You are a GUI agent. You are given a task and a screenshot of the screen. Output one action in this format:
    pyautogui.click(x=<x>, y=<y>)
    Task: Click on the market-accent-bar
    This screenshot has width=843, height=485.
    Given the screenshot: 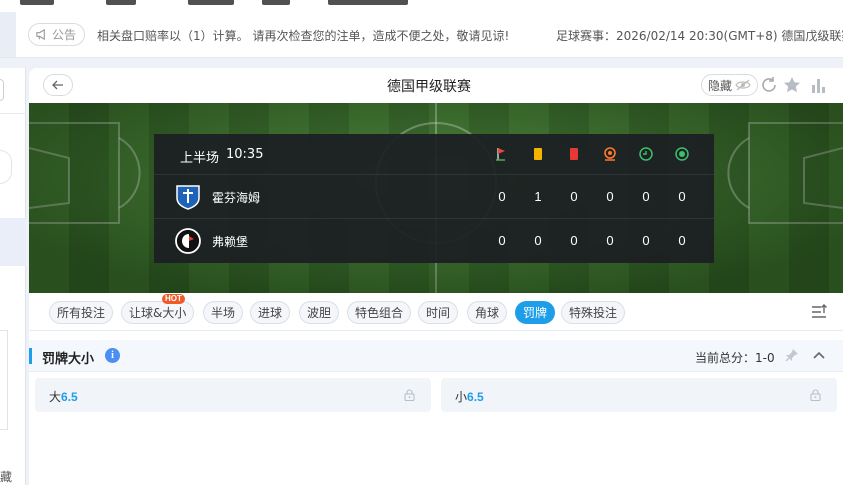 What is the action you would take?
    pyautogui.click(x=30, y=356)
    